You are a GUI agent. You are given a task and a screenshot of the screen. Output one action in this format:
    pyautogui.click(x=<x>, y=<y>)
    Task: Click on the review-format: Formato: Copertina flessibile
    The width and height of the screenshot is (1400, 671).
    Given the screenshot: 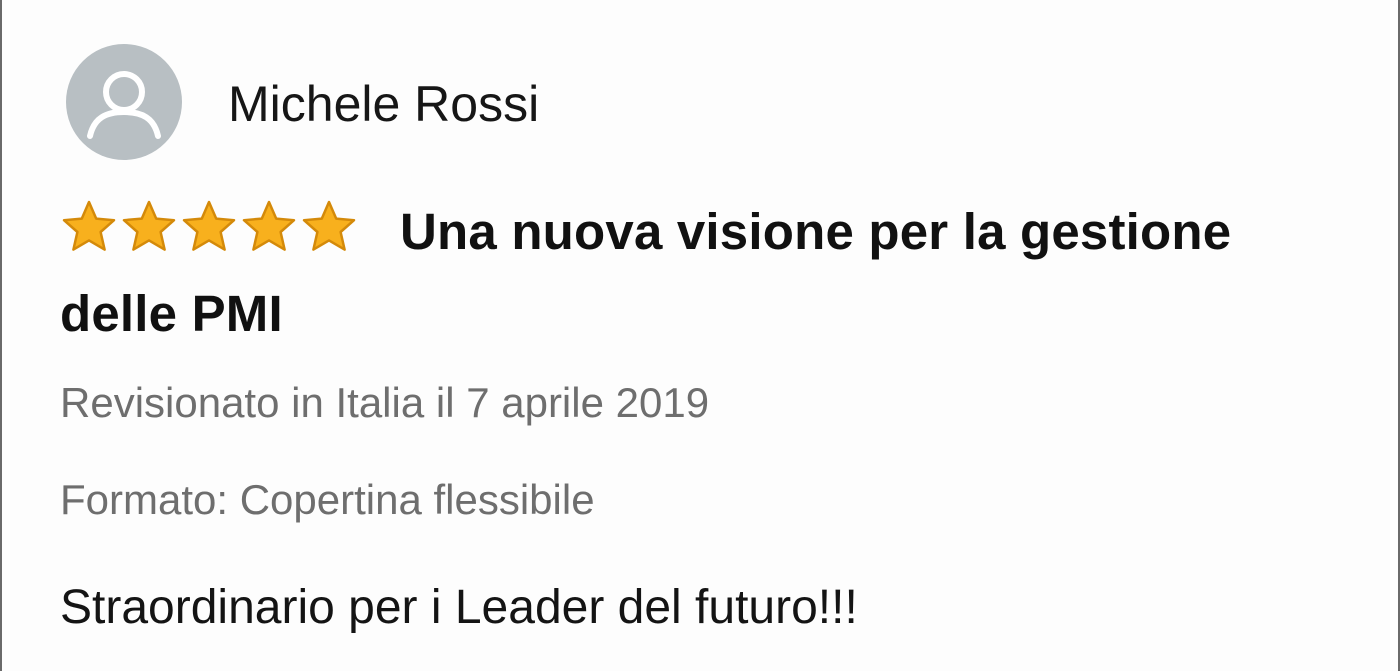 What is the action you would take?
    pyautogui.click(x=327, y=500)
    